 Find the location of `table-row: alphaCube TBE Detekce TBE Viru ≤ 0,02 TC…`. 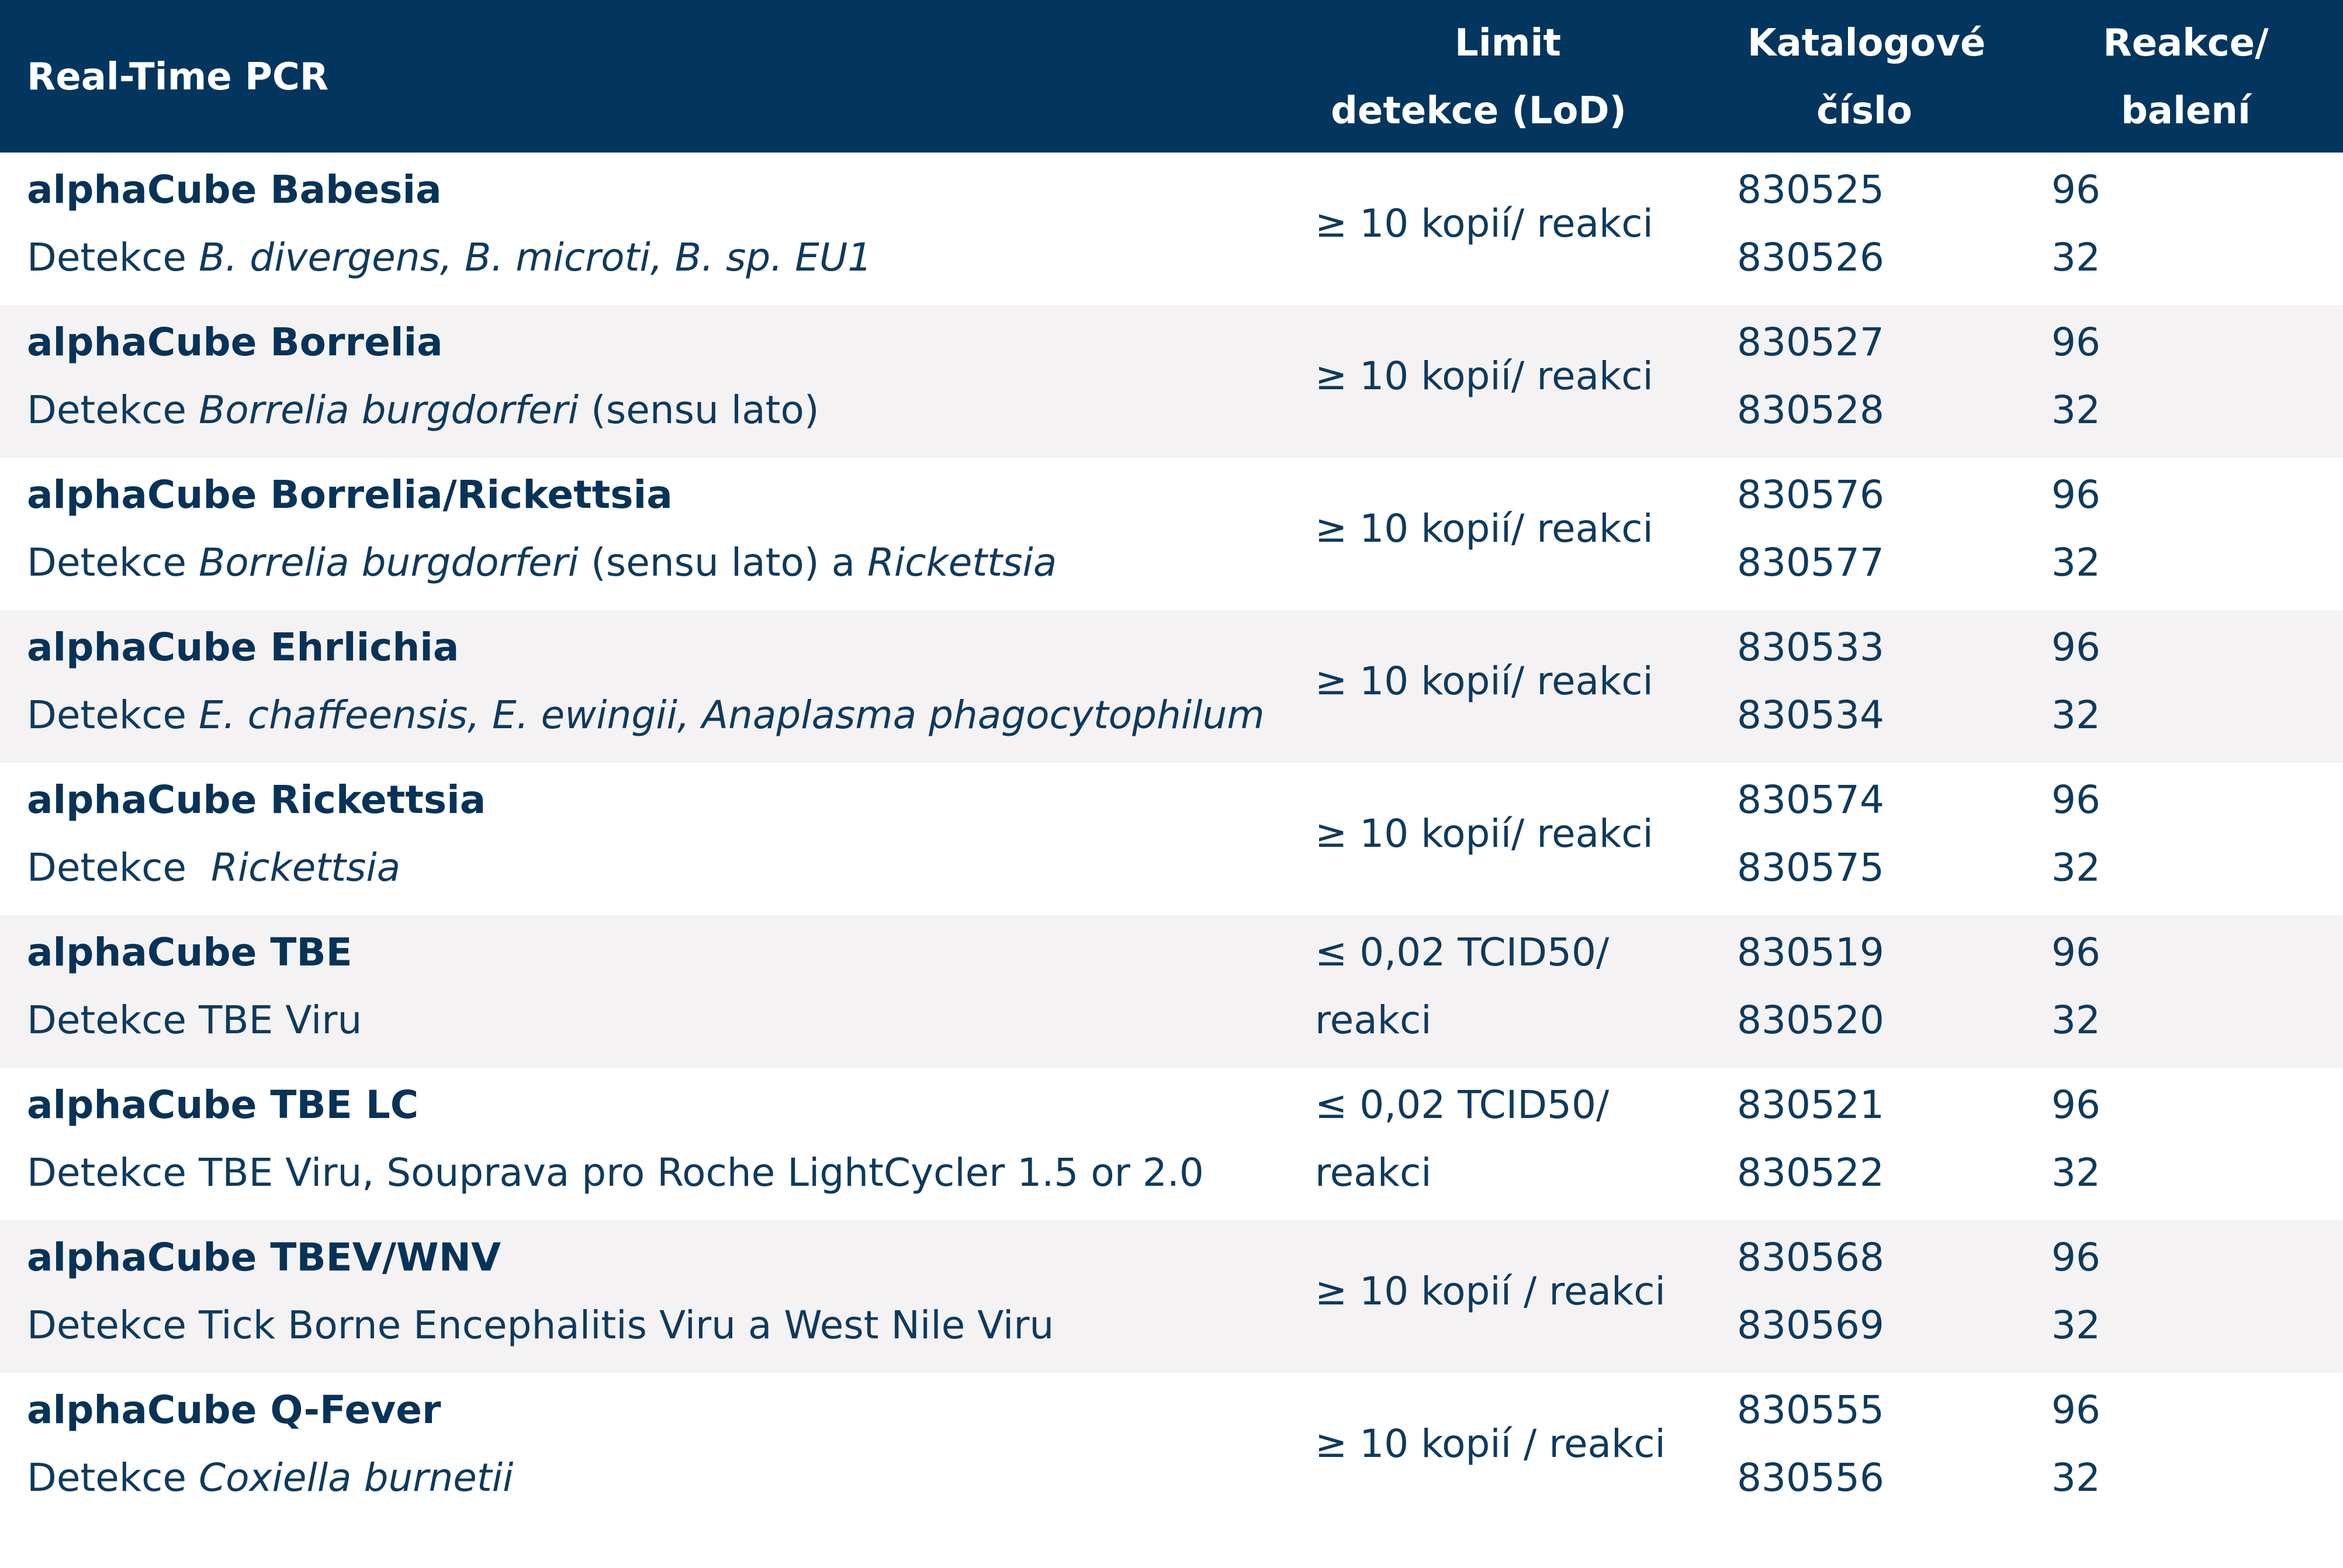

table-row: alphaCube TBE Detekce TBE Viru ≤ 0,02 TC… is located at coordinates (1171, 991).